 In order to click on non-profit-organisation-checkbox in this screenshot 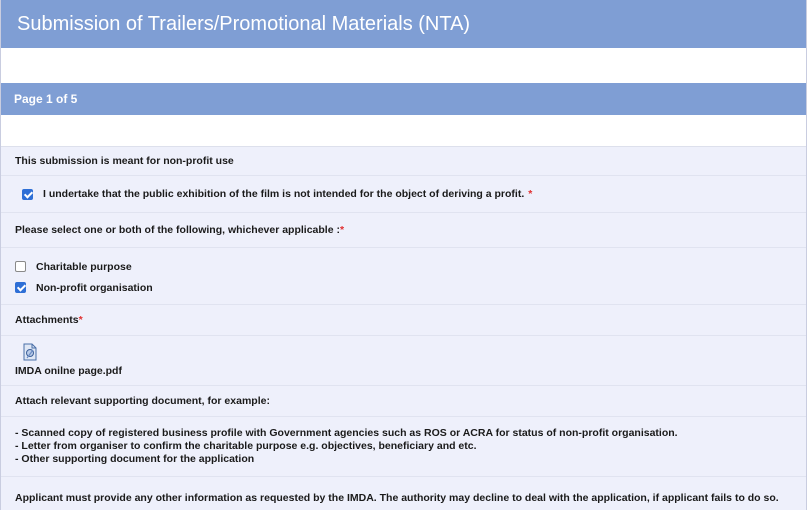, I will do `click(20, 287)`.